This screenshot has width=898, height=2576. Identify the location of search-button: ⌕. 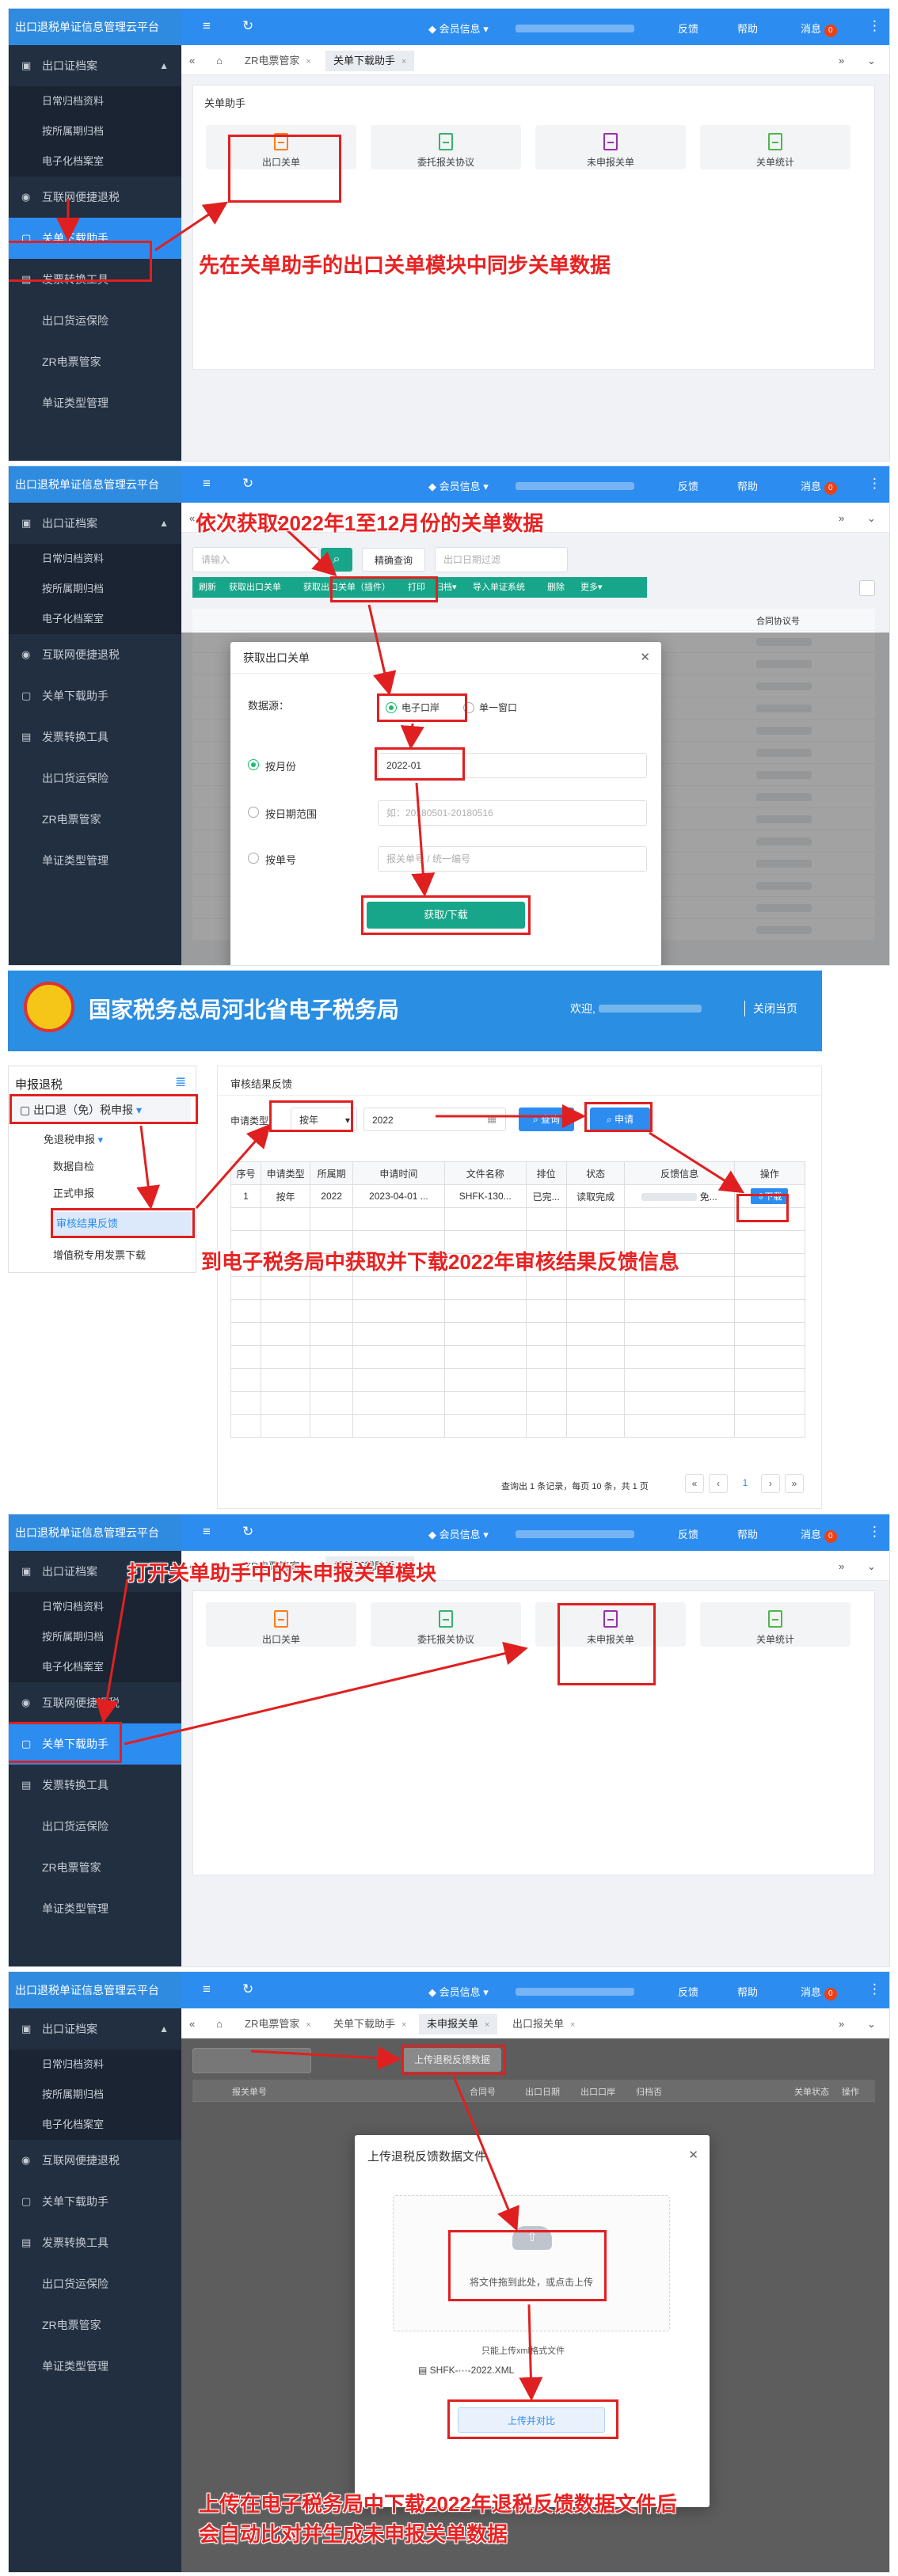
(336, 560).